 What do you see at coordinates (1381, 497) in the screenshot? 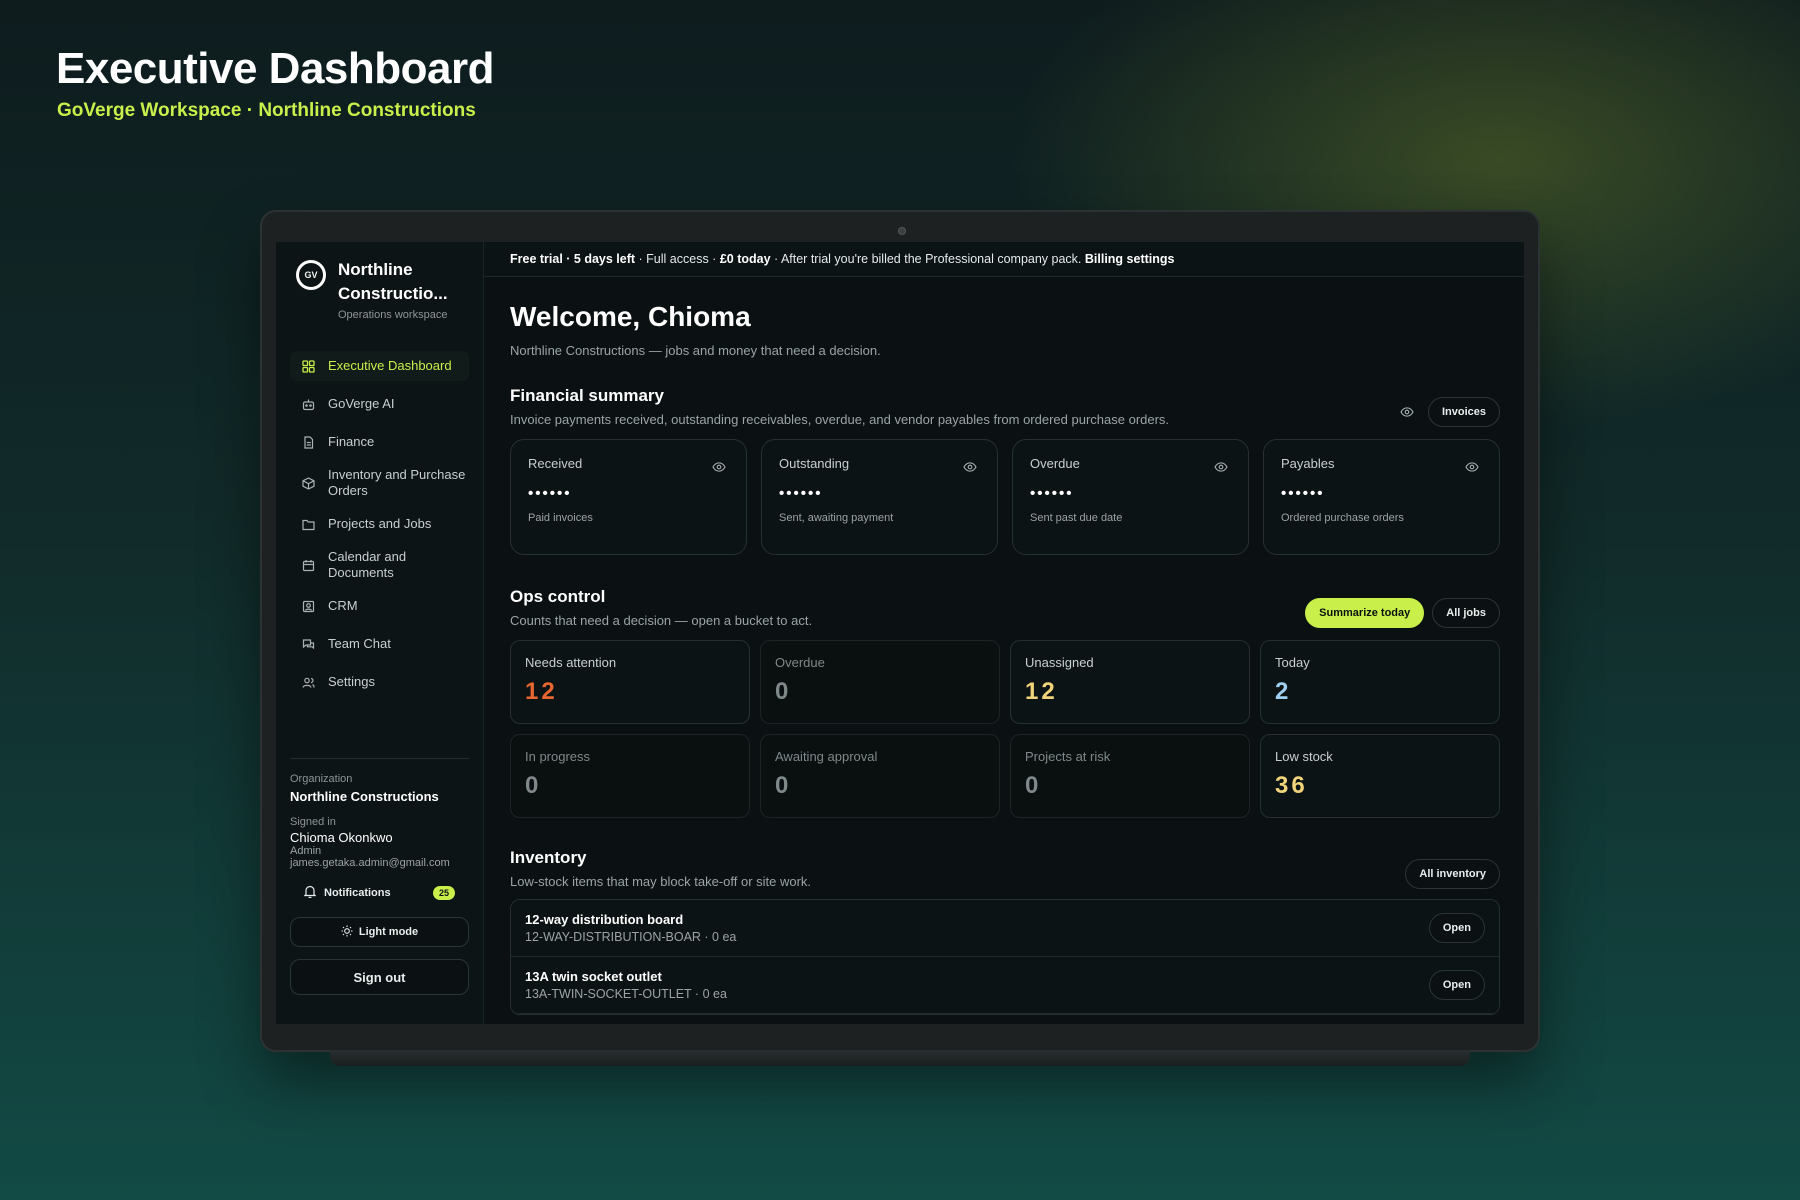
I see `financial-card-payables: Payables •••••• Ordered purchase orders` at bounding box center [1381, 497].